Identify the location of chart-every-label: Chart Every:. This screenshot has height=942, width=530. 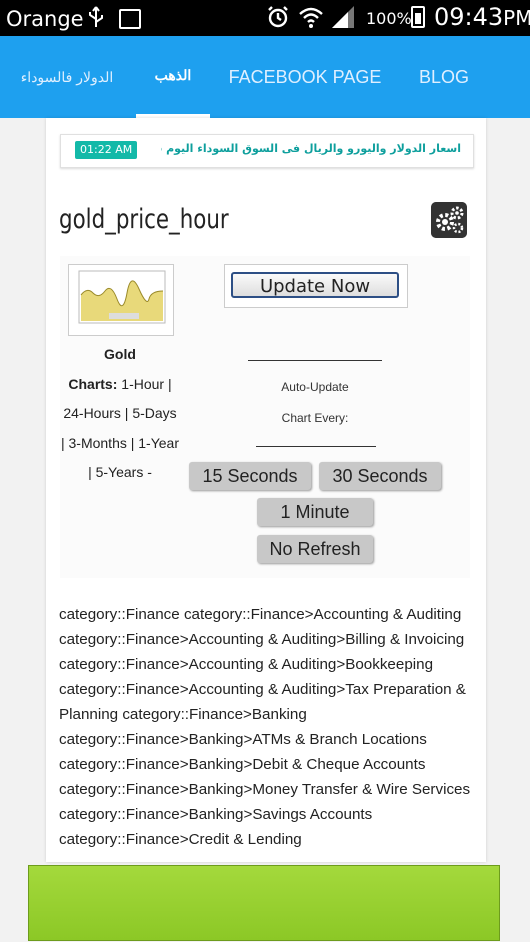
(315, 418).